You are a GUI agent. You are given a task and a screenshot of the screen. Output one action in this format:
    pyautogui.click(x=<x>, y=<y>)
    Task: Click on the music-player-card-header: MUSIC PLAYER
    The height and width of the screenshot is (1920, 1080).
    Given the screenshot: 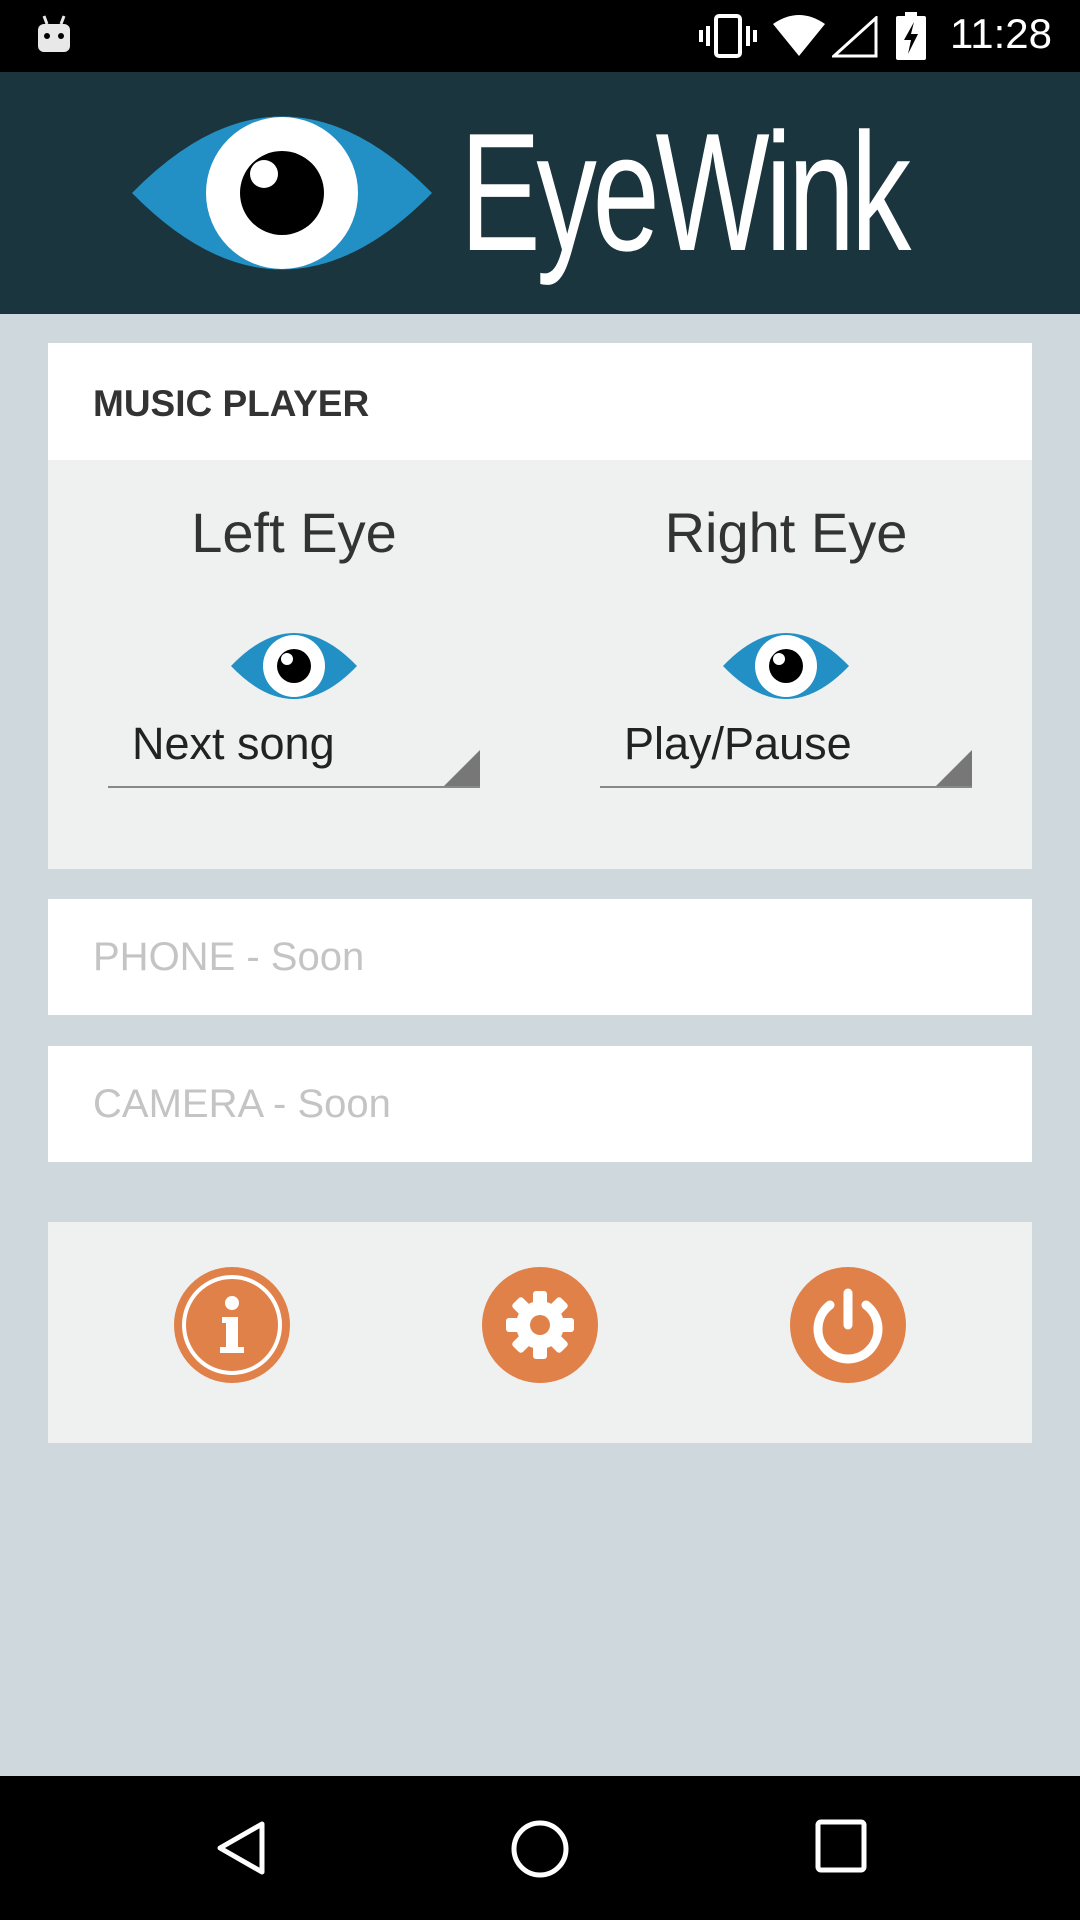 What is the action you would take?
    pyautogui.click(x=540, y=401)
    